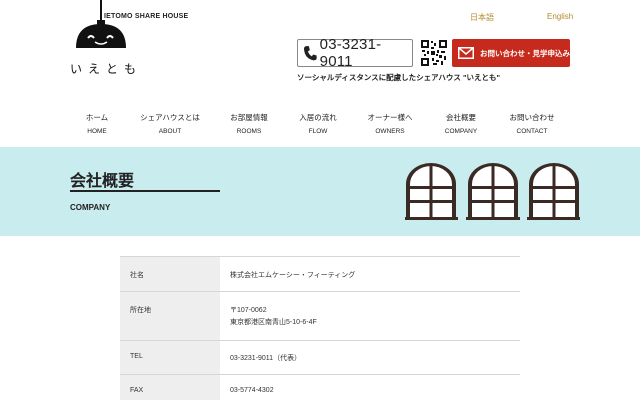 The width and height of the screenshot is (640, 400). What do you see at coordinates (249, 131) in the screenshot?
I see `nav-item-label-en: ROOMS` at bounding box center [249, 131].